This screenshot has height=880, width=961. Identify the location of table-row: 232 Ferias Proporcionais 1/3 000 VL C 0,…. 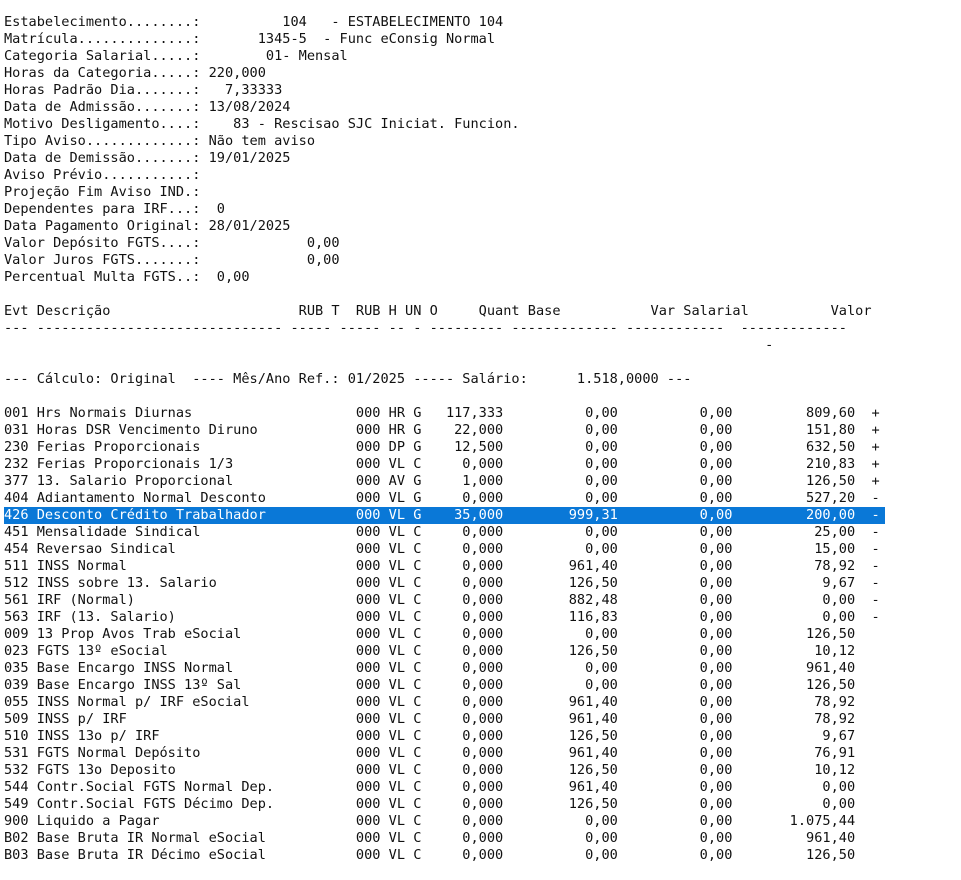
(444, 464).